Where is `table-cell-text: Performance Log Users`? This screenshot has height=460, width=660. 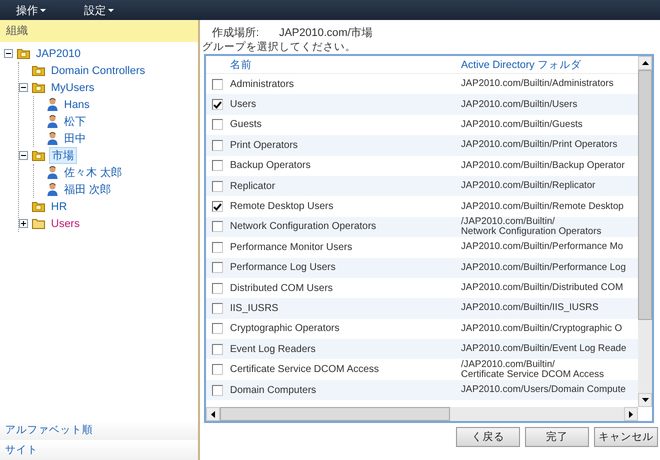 table-cell-text: Performance Log Users is located at coordinates (283, 268).